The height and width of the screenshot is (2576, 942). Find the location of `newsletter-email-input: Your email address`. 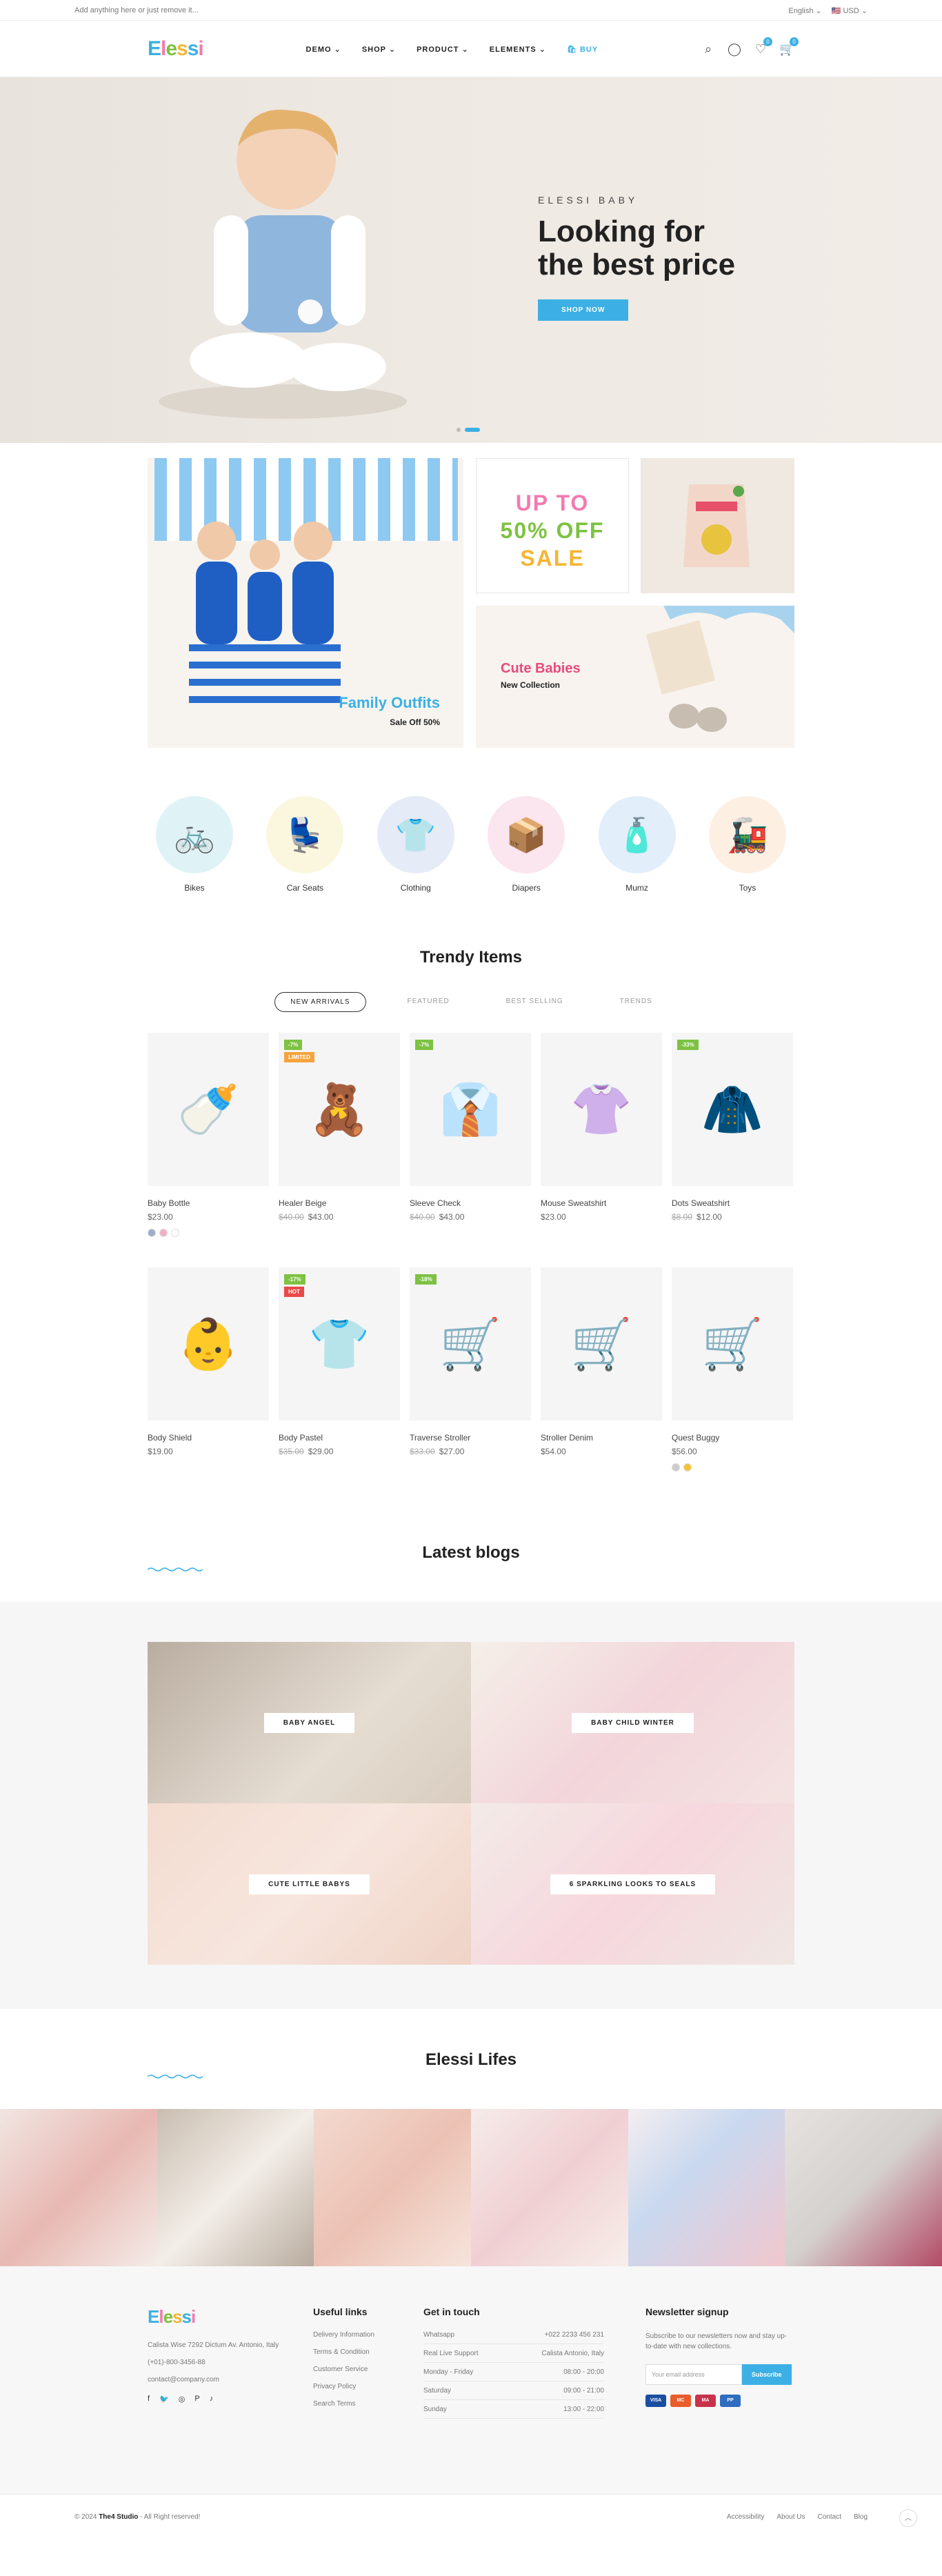

newsletter-email-input: Your email address is located at coordinates (693, 2374).